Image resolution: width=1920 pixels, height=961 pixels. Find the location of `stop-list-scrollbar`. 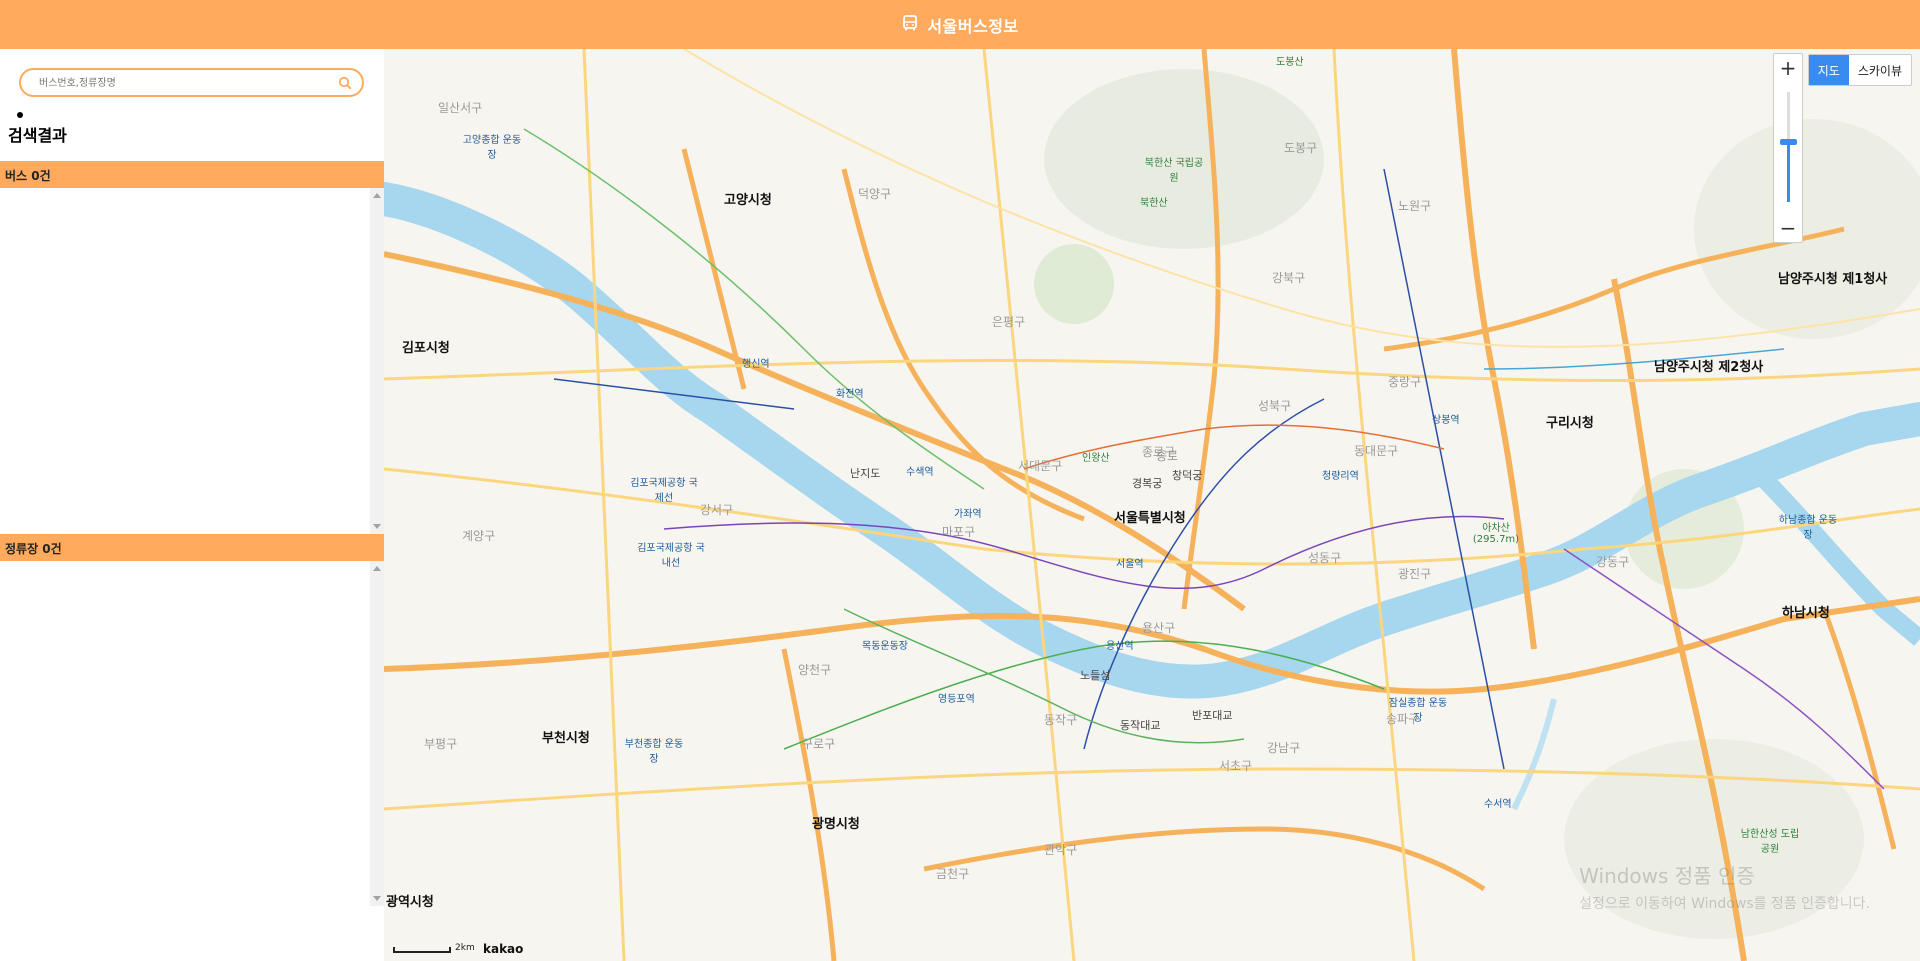

stop-list-scrollbar is located at coordinates (377, 733).